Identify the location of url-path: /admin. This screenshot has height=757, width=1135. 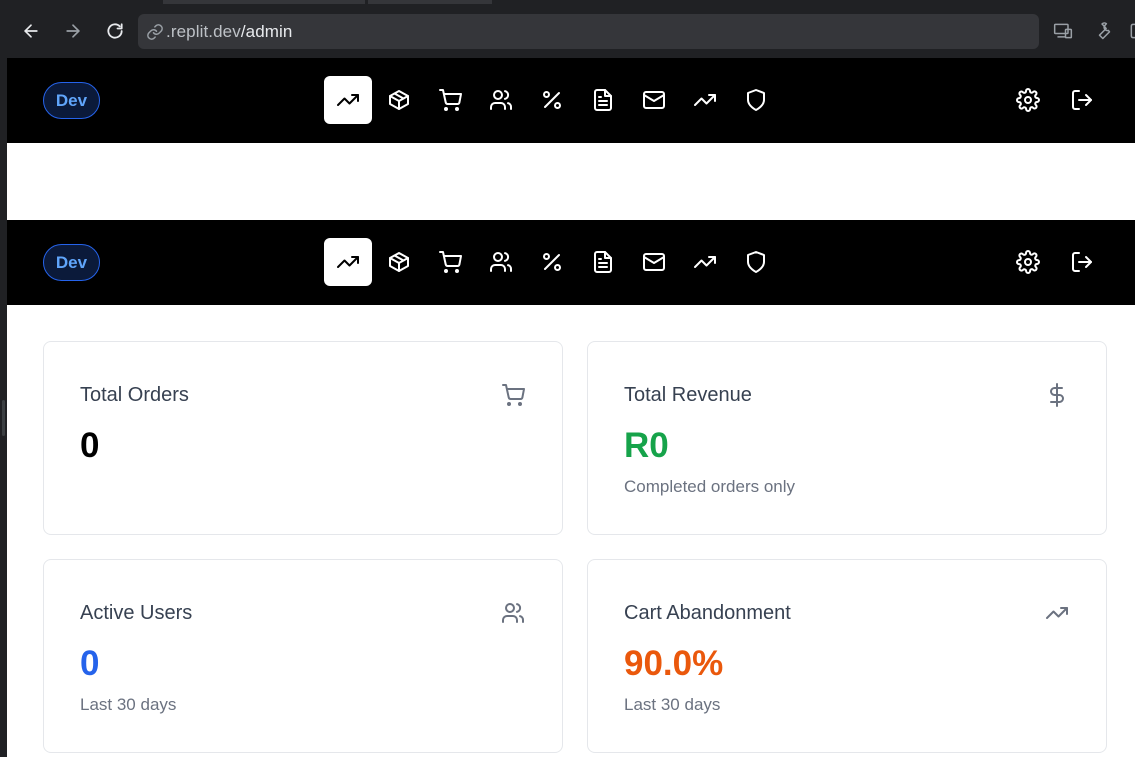
(266, 31).